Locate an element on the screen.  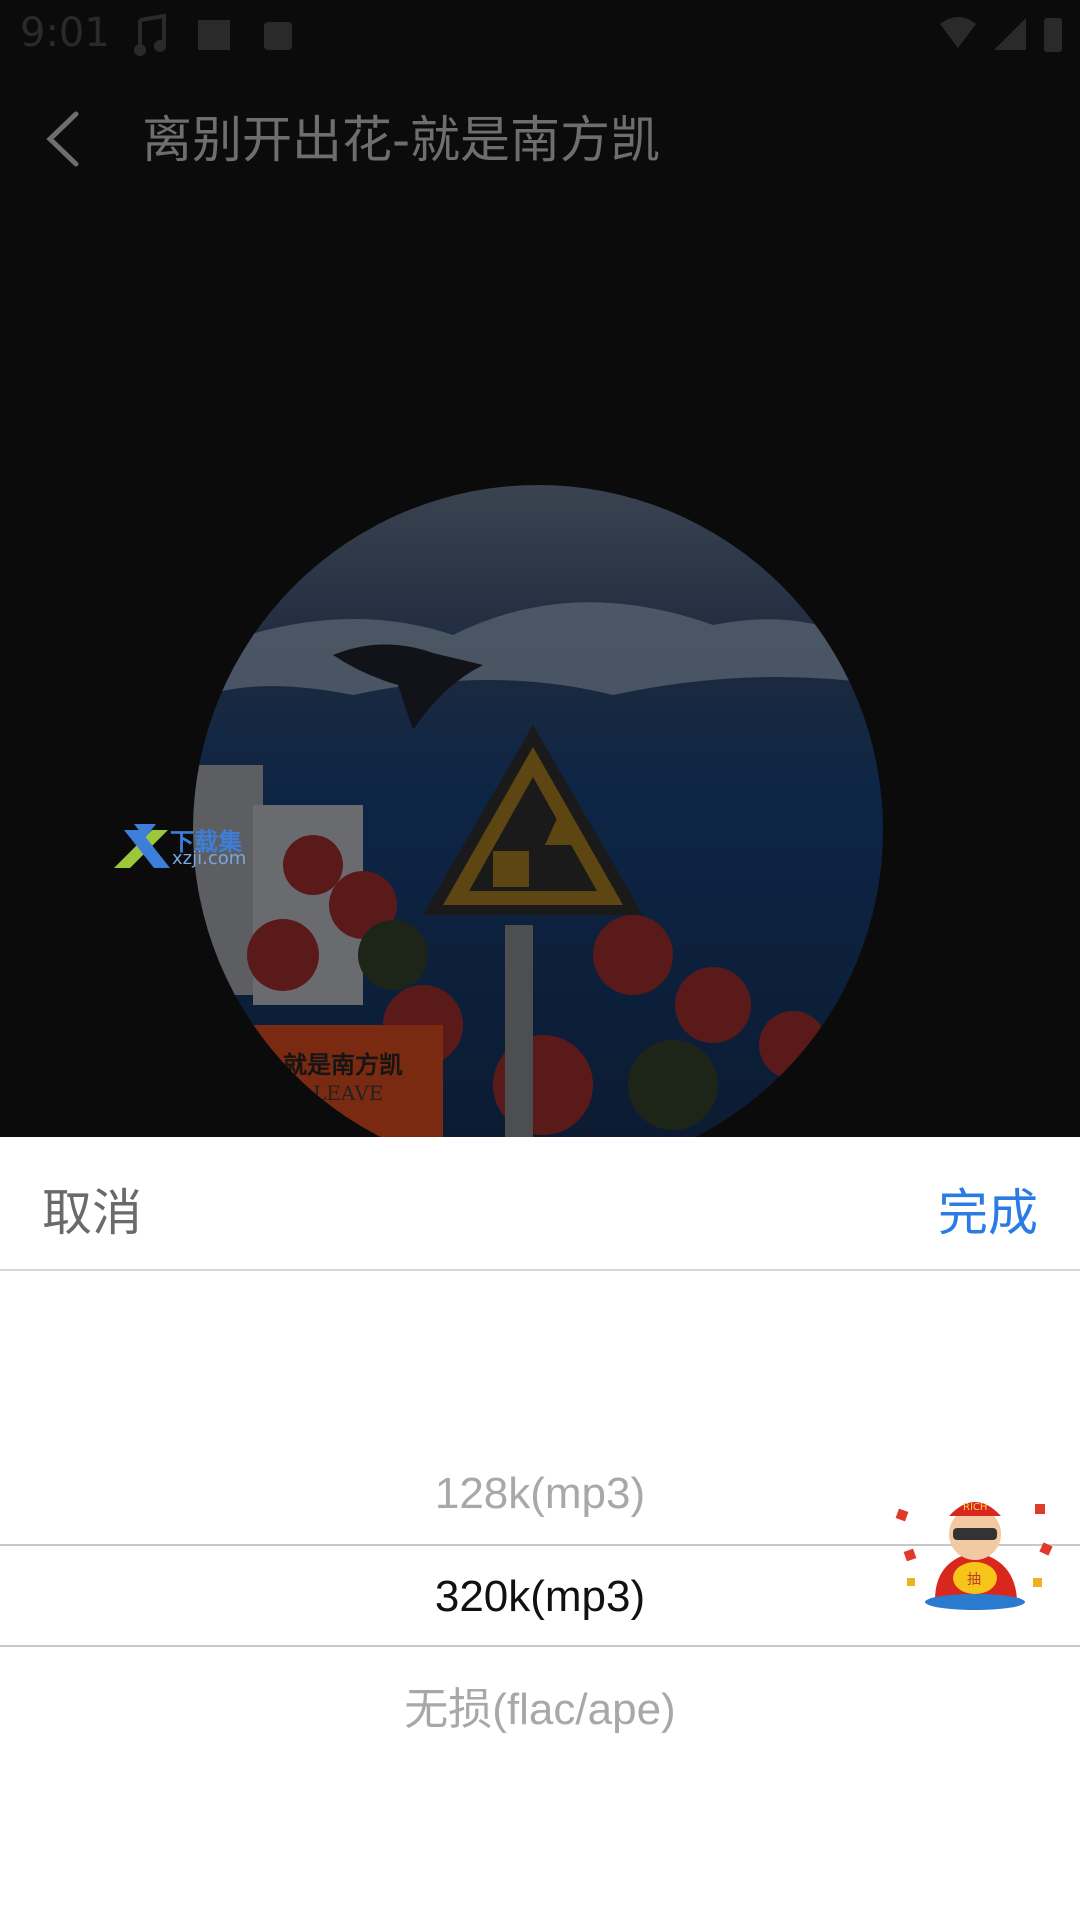
badge-rich-text: RICH is located at coordinates (975, 1507).